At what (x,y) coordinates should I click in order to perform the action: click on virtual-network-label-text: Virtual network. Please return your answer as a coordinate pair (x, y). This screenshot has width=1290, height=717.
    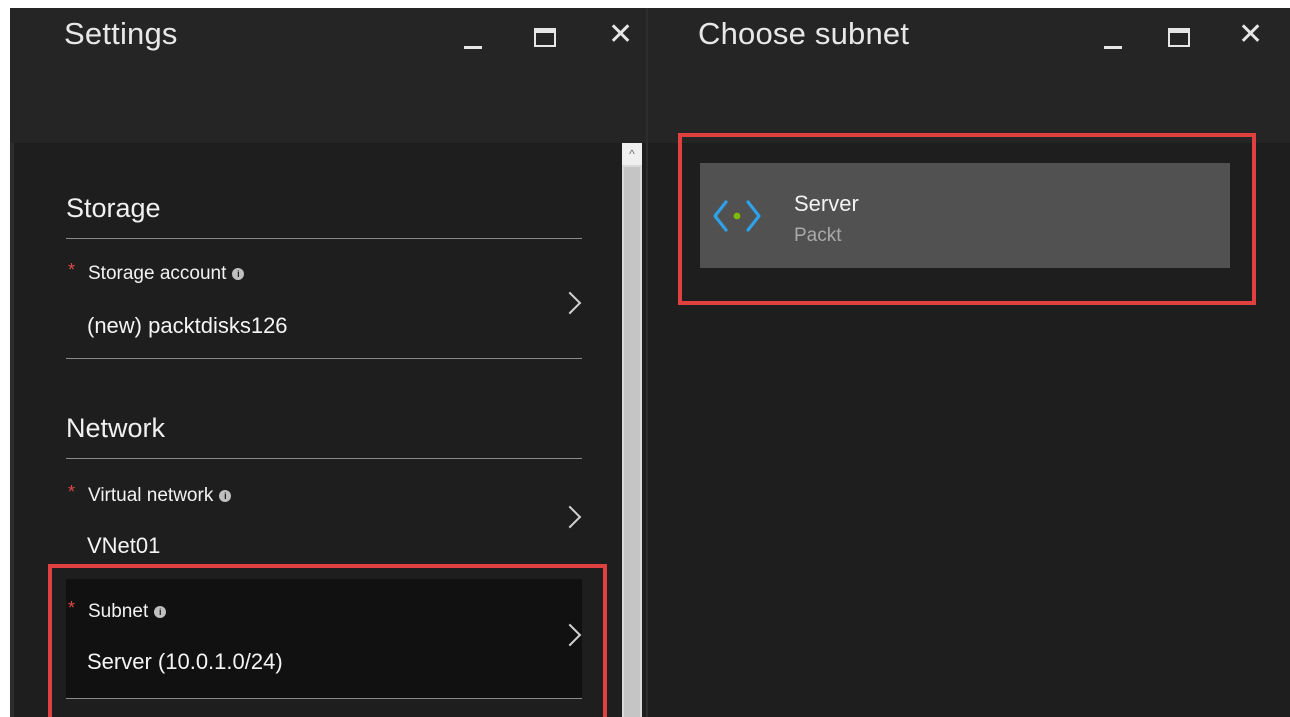
    Looking at the image, I should click on (151, 495).